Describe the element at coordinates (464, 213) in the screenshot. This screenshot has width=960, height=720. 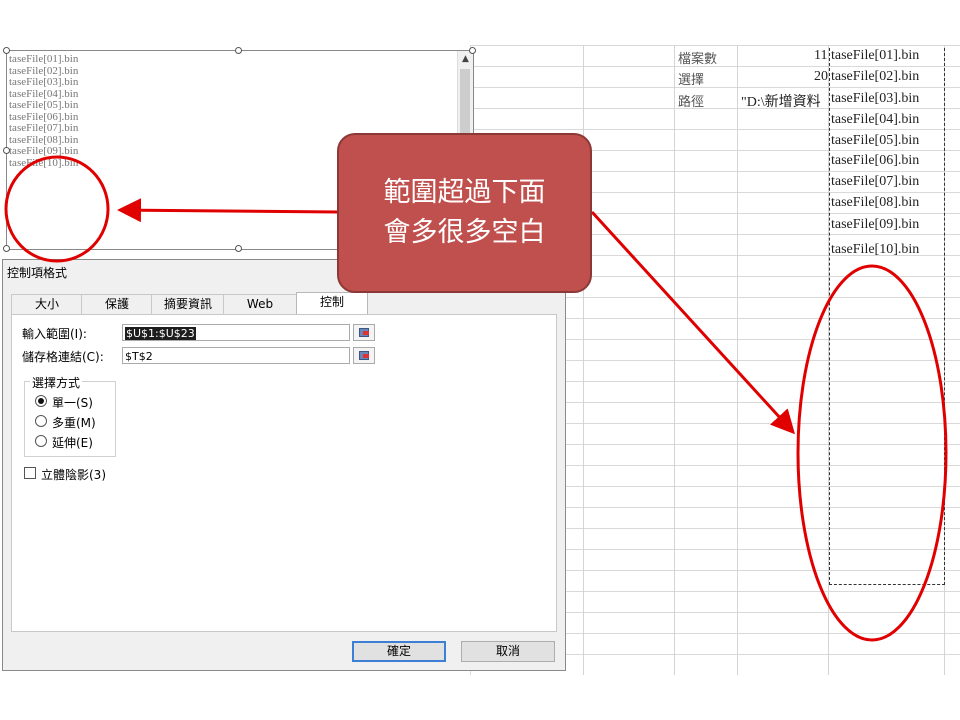
I see `callout-box: 範圍超過下面 會多很多空白` at that location.